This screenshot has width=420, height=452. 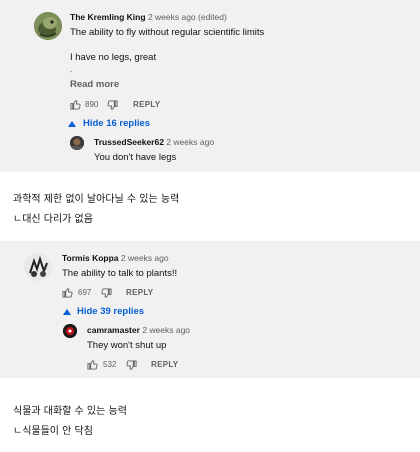 What do you see at coordinates (154, 142) in the screenshot?
I see `reply-author: TrussedSeeker62 2 weeks ago` at bounding box center [154, 142].